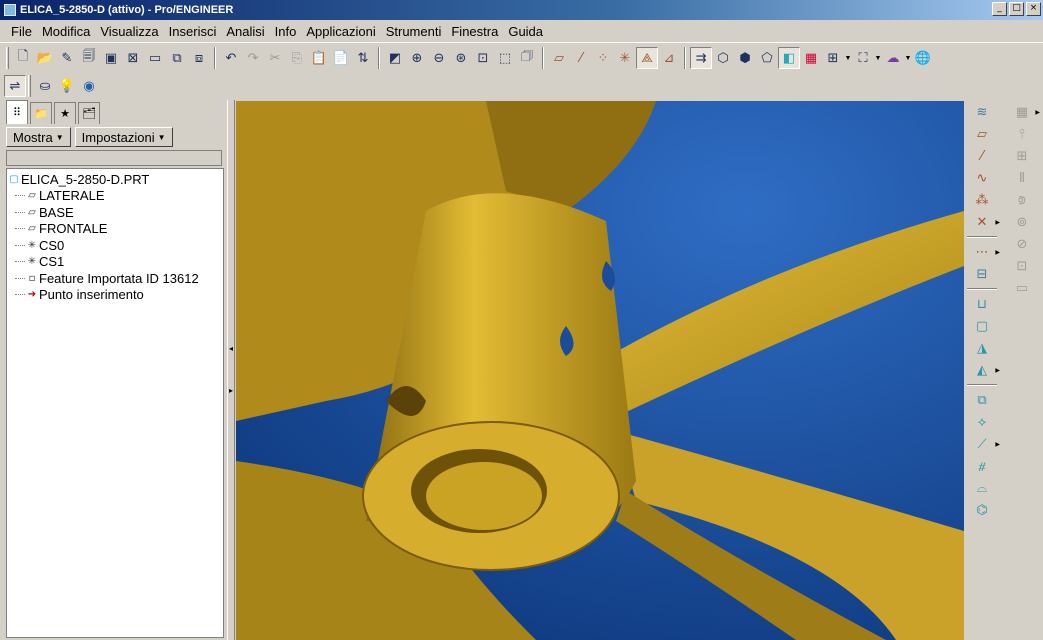 The width and height of the screenshot is (1043, 640). Describe the element at coordinates (982, 326) in the screenshot. I see `revolve-icon: ▢` at that location.